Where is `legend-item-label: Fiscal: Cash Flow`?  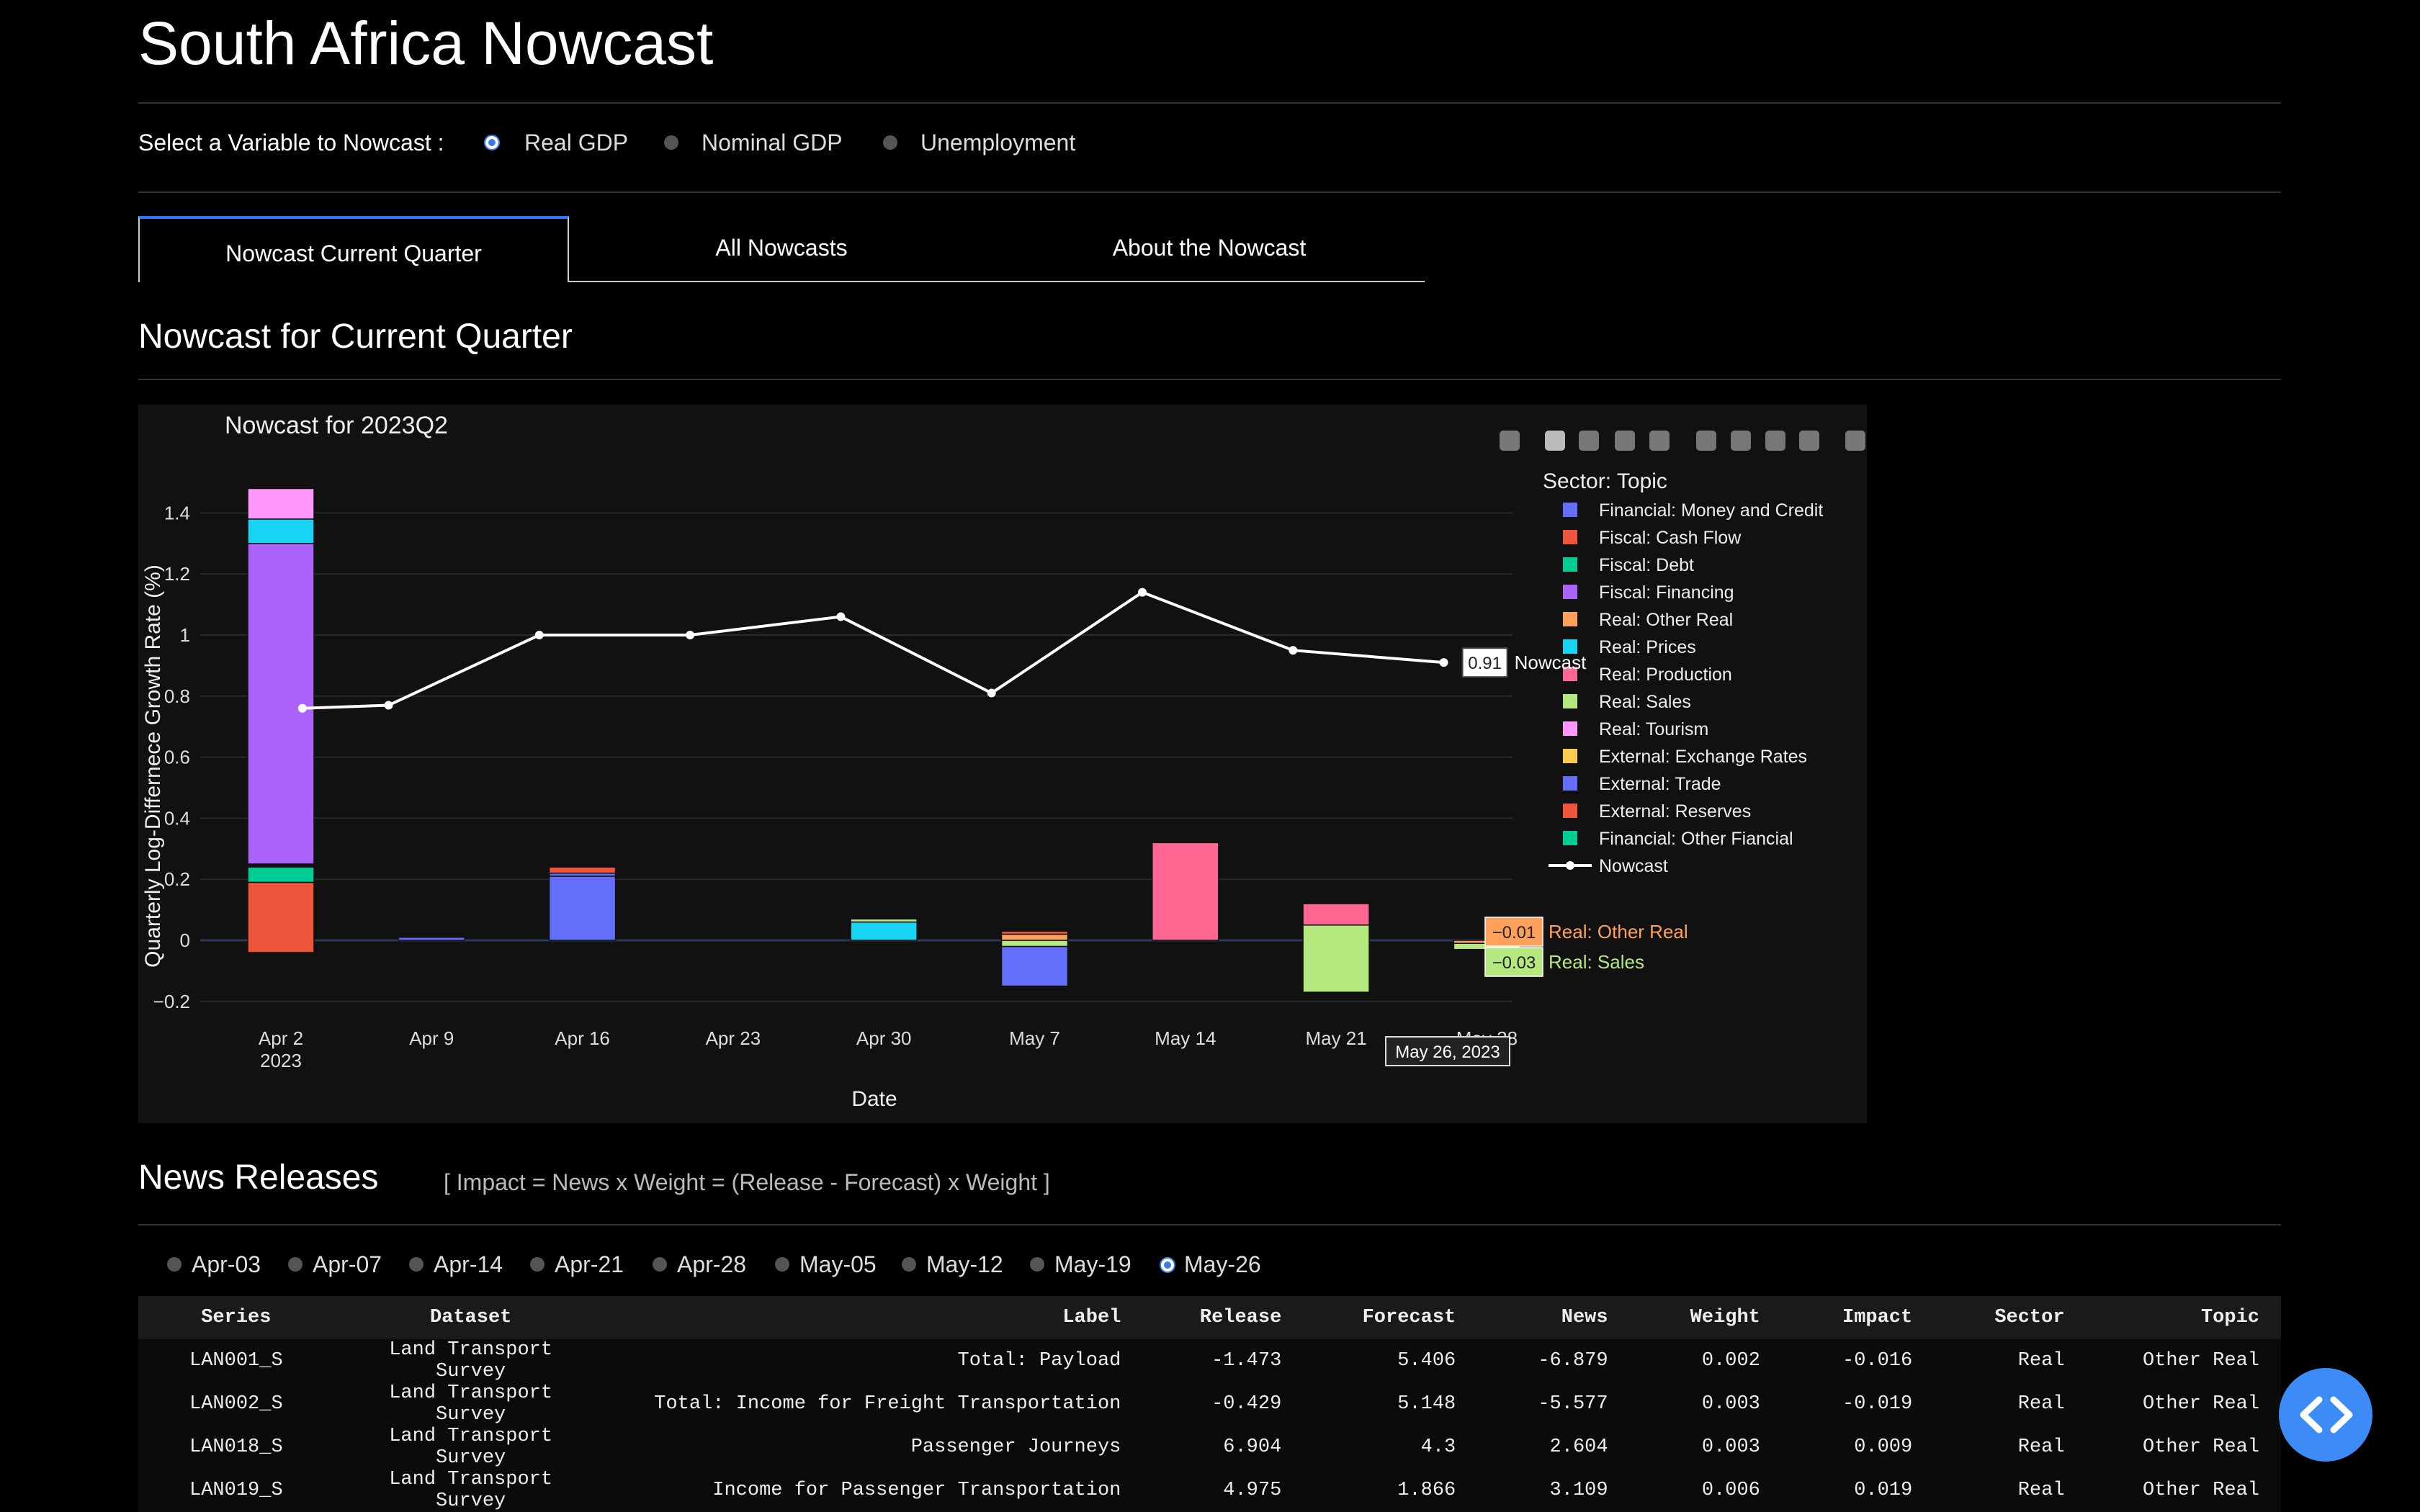 legend-item-label: Fiscal: Cash Flow is located at coordinates (1671, 538).